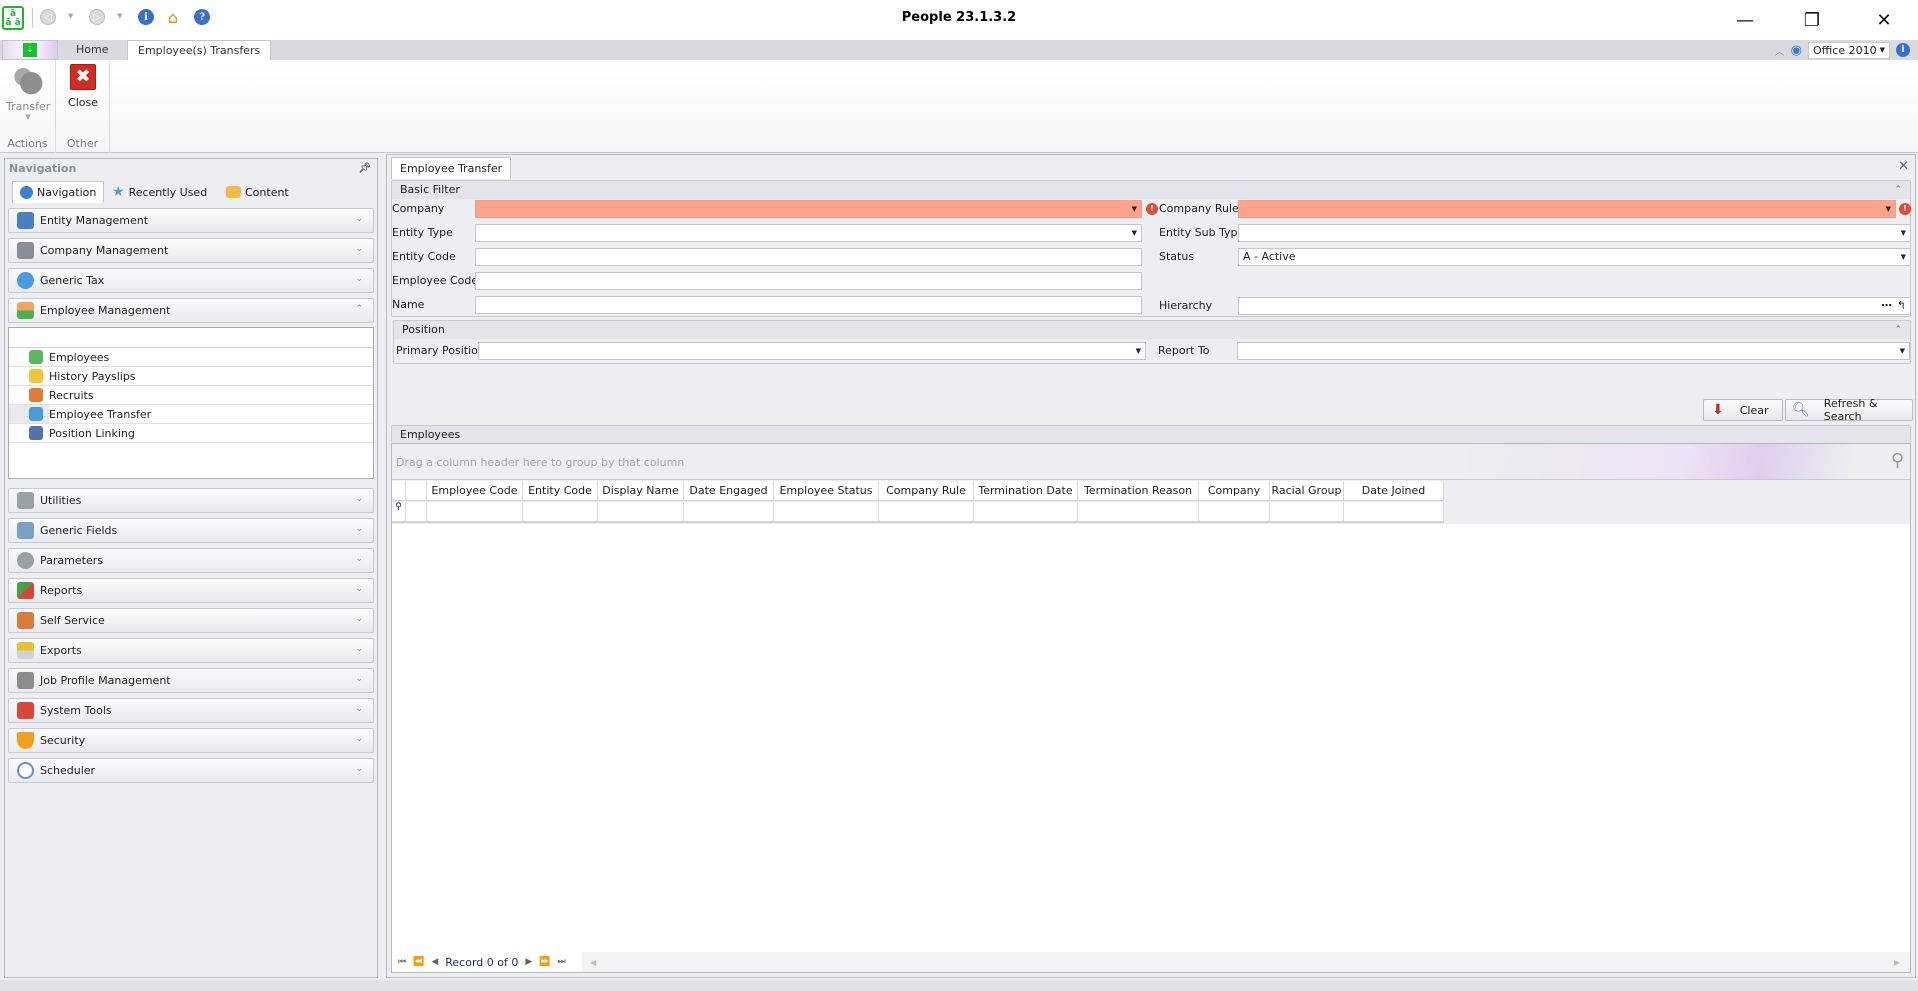 The width and height of the screenshot is (1918, 991). I want to click on group-label: Company Management, so click(104, 250).